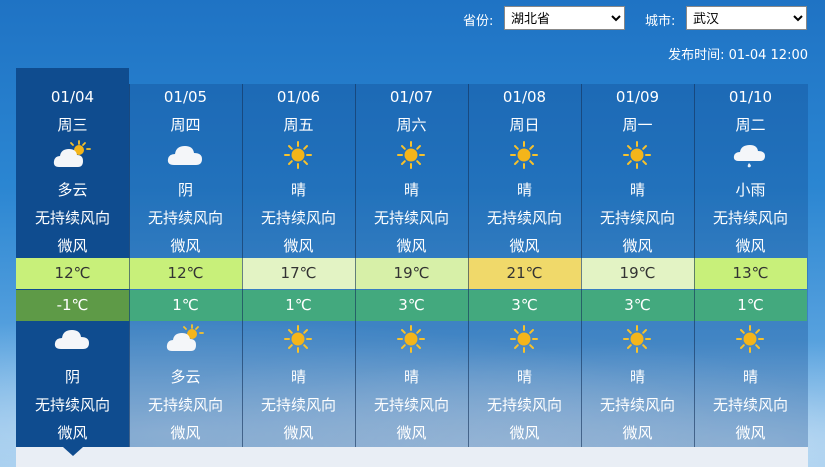 The height and width of the screenshot is (467, 825). I want to click on forecast-weekday: 周二, so click(750, 125).